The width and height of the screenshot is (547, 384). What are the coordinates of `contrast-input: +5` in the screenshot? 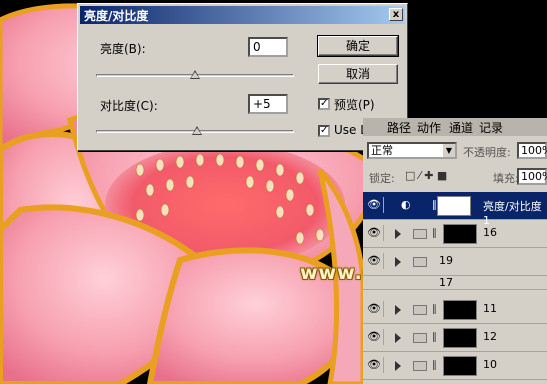 It's located at (268, 104).